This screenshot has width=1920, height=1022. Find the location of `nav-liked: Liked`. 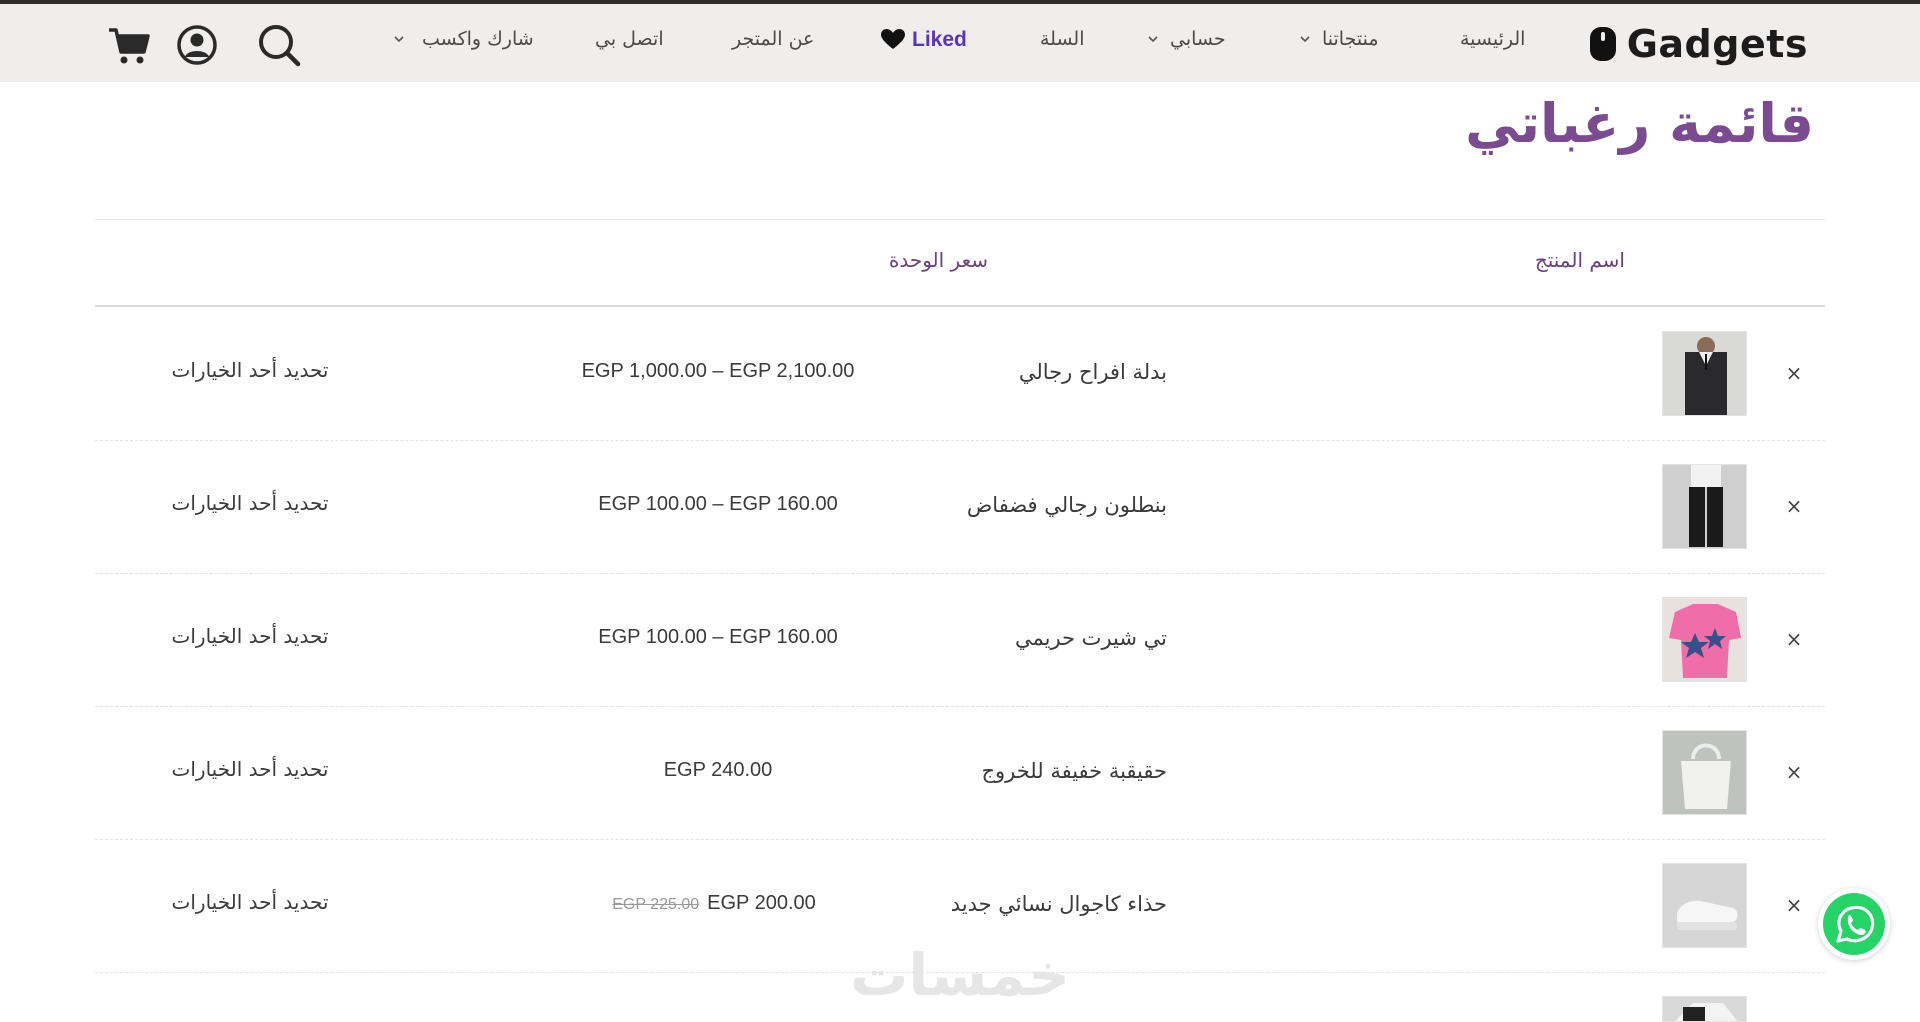

nav-liked: Liked is located at coordinates (923, 43).